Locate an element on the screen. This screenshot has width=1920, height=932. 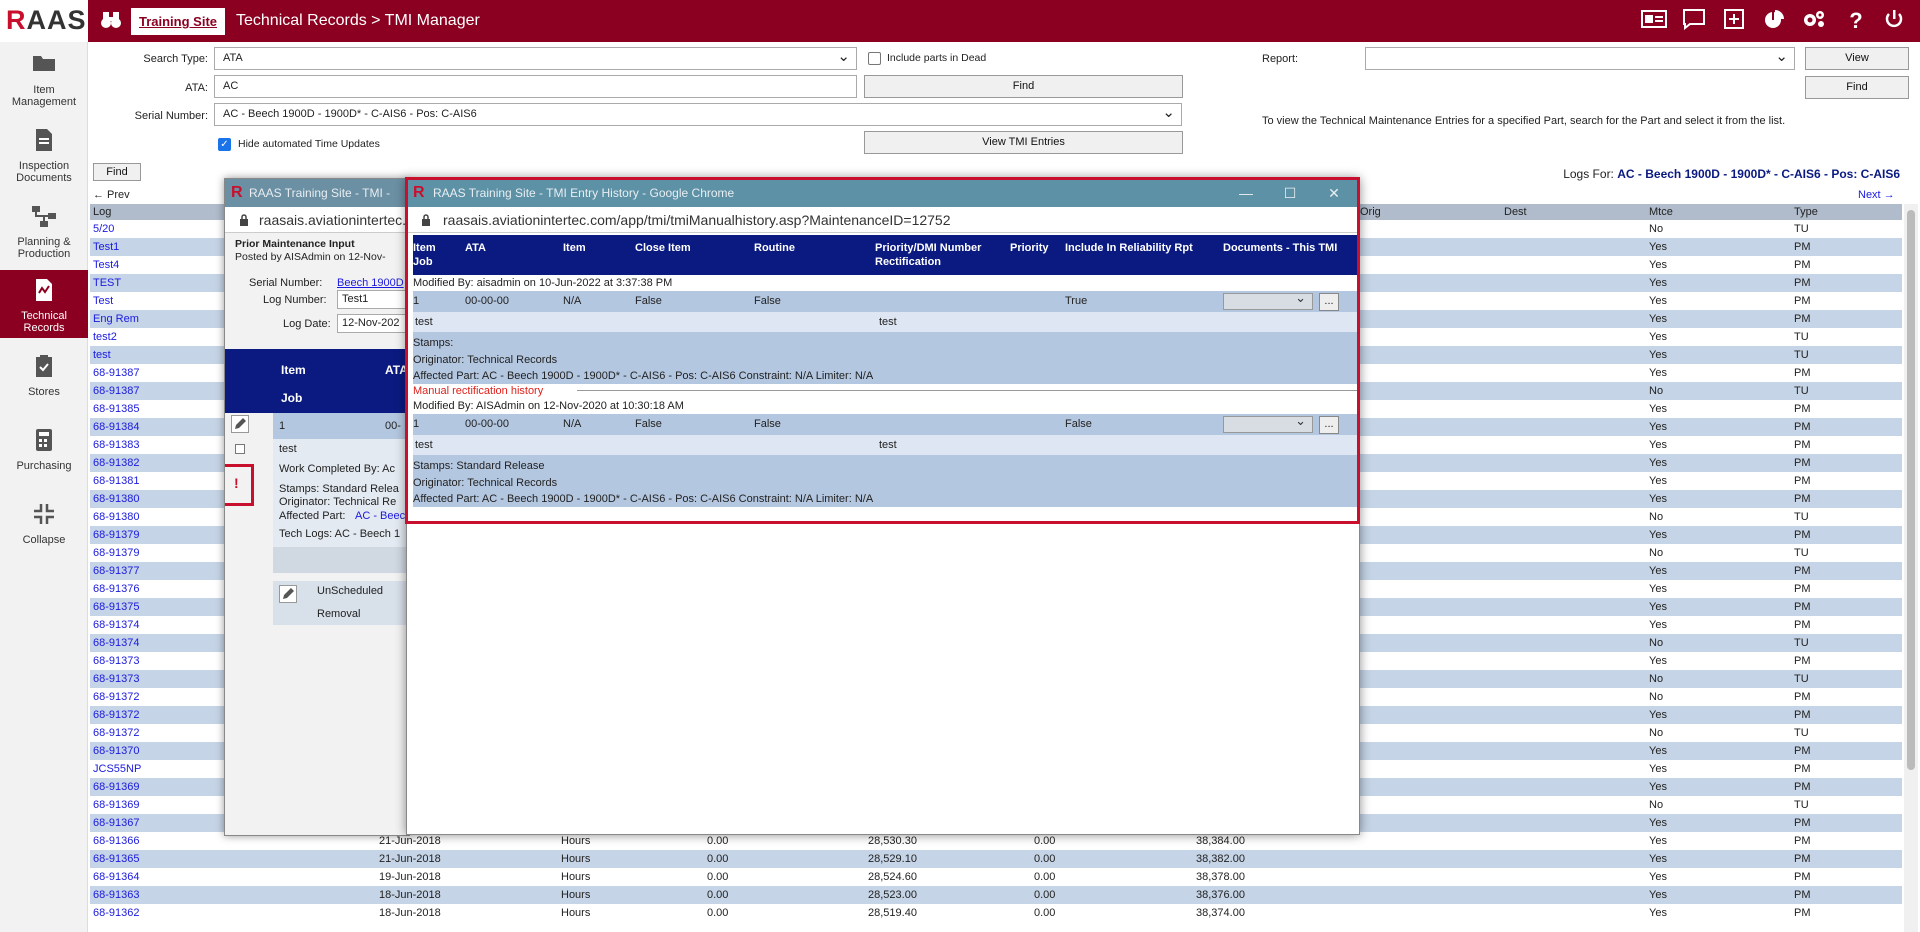
log-link: 68-91367 is located at coordinates (116, 823).